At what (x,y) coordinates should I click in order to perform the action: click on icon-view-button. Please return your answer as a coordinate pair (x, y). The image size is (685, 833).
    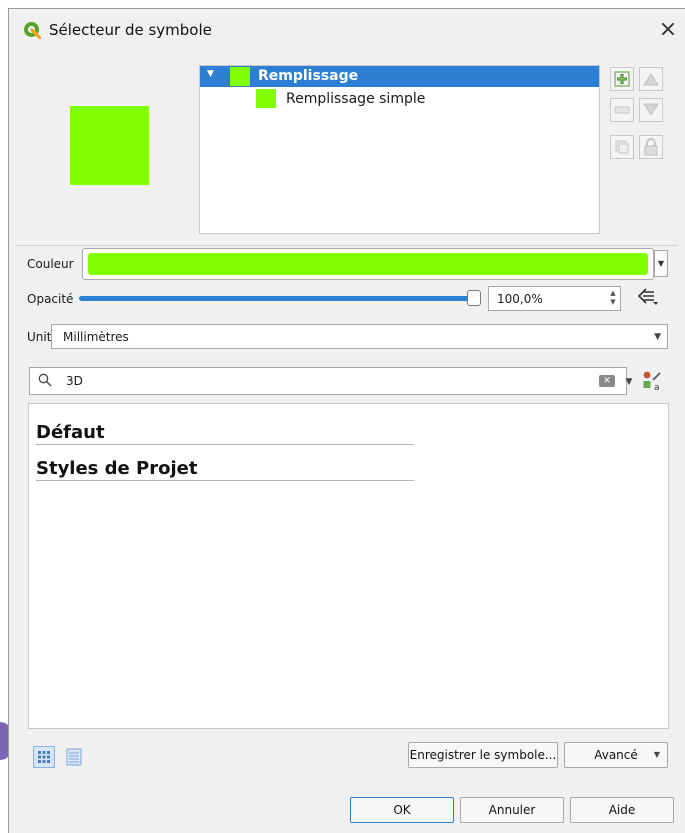
    Looking at the image, I should click on (44, 757).